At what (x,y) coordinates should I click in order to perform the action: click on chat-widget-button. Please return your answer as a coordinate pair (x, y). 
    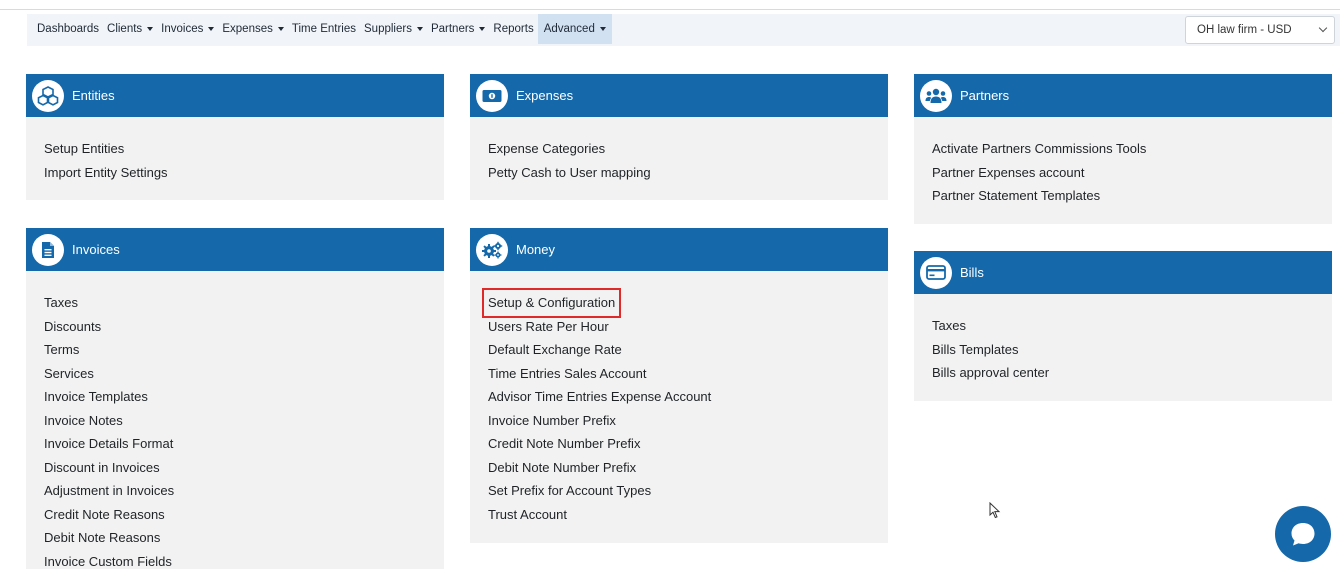
    Looking at the image, I should click on (1303, 534).